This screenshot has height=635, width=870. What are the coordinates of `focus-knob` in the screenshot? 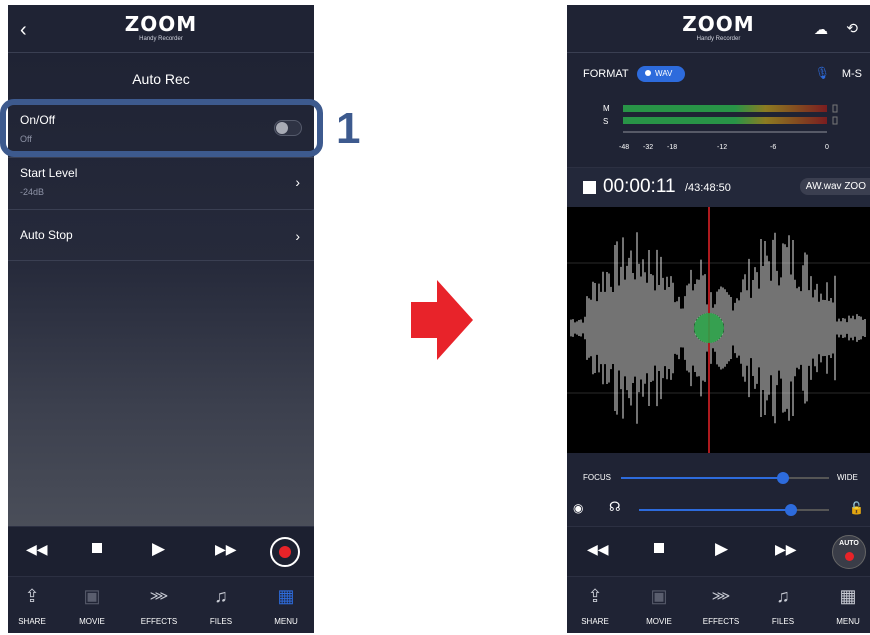 It's located at (783, 478).